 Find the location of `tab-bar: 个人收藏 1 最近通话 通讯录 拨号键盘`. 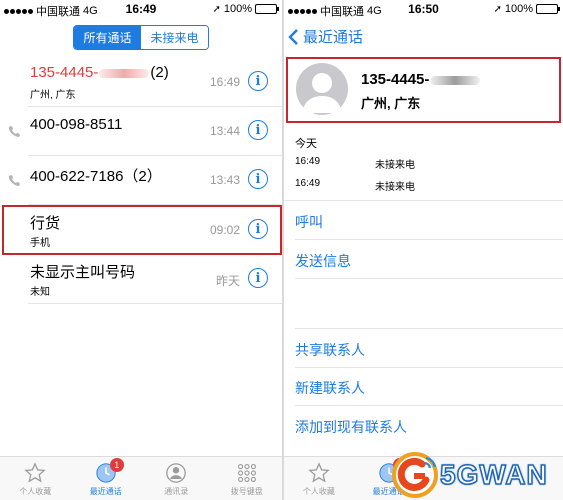

tab-bar: 个人收藏 1 最近通话 通讯录 拨号键盘 is located at coordinates (141, 478).